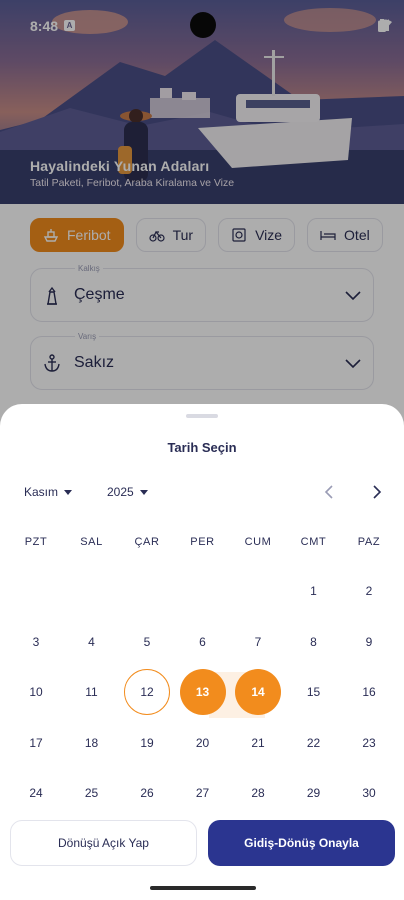 This screenshot has width=404, height=900. Describe the element at coordinates (147, 793) in the screenshot. I see `calendar-day: 26` at that location.